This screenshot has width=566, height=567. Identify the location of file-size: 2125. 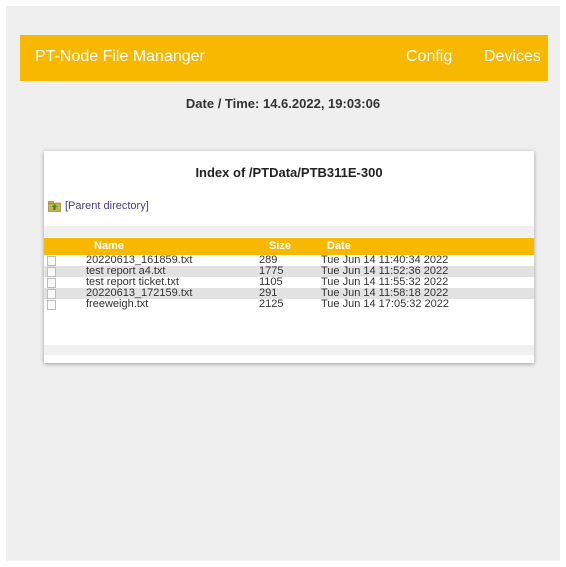
(271, 304).